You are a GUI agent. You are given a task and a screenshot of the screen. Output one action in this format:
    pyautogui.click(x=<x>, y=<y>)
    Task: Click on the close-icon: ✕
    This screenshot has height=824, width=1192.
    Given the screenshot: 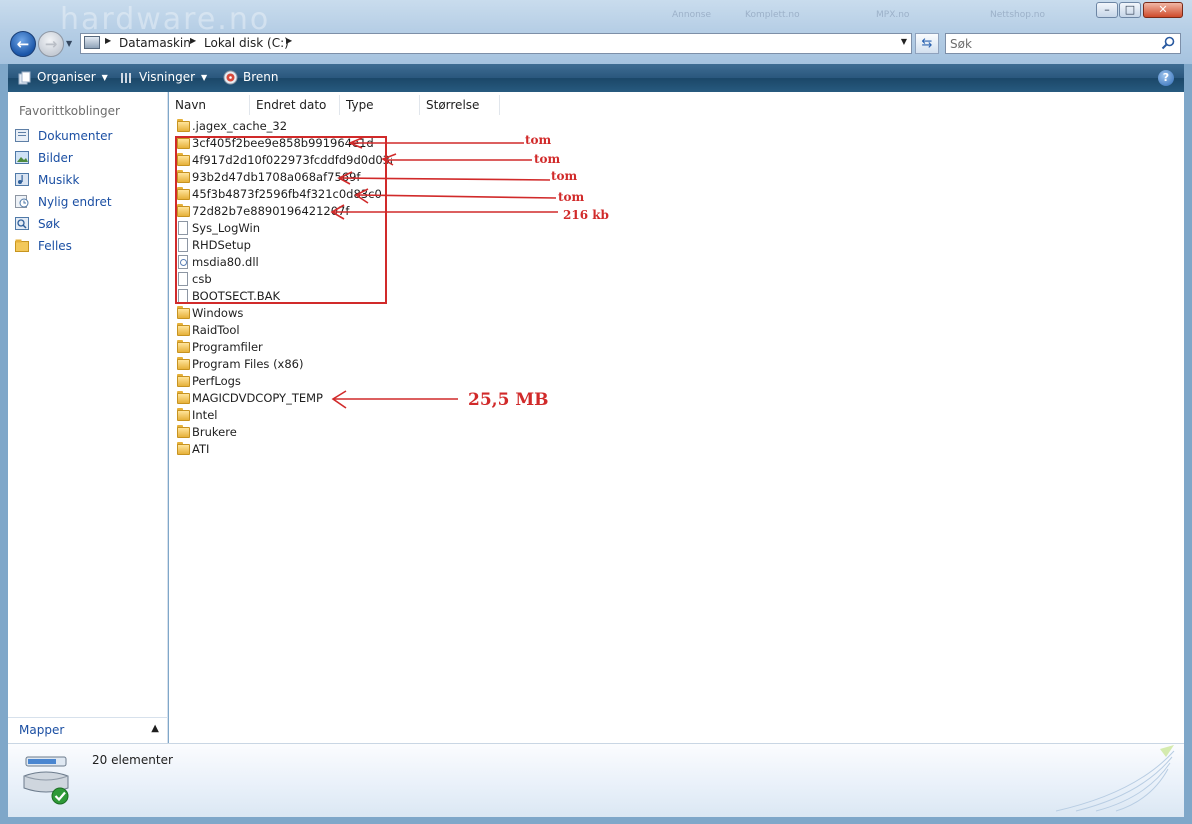 What is the action you would take?
    pyautogui.click(x=1163, y=9)
    